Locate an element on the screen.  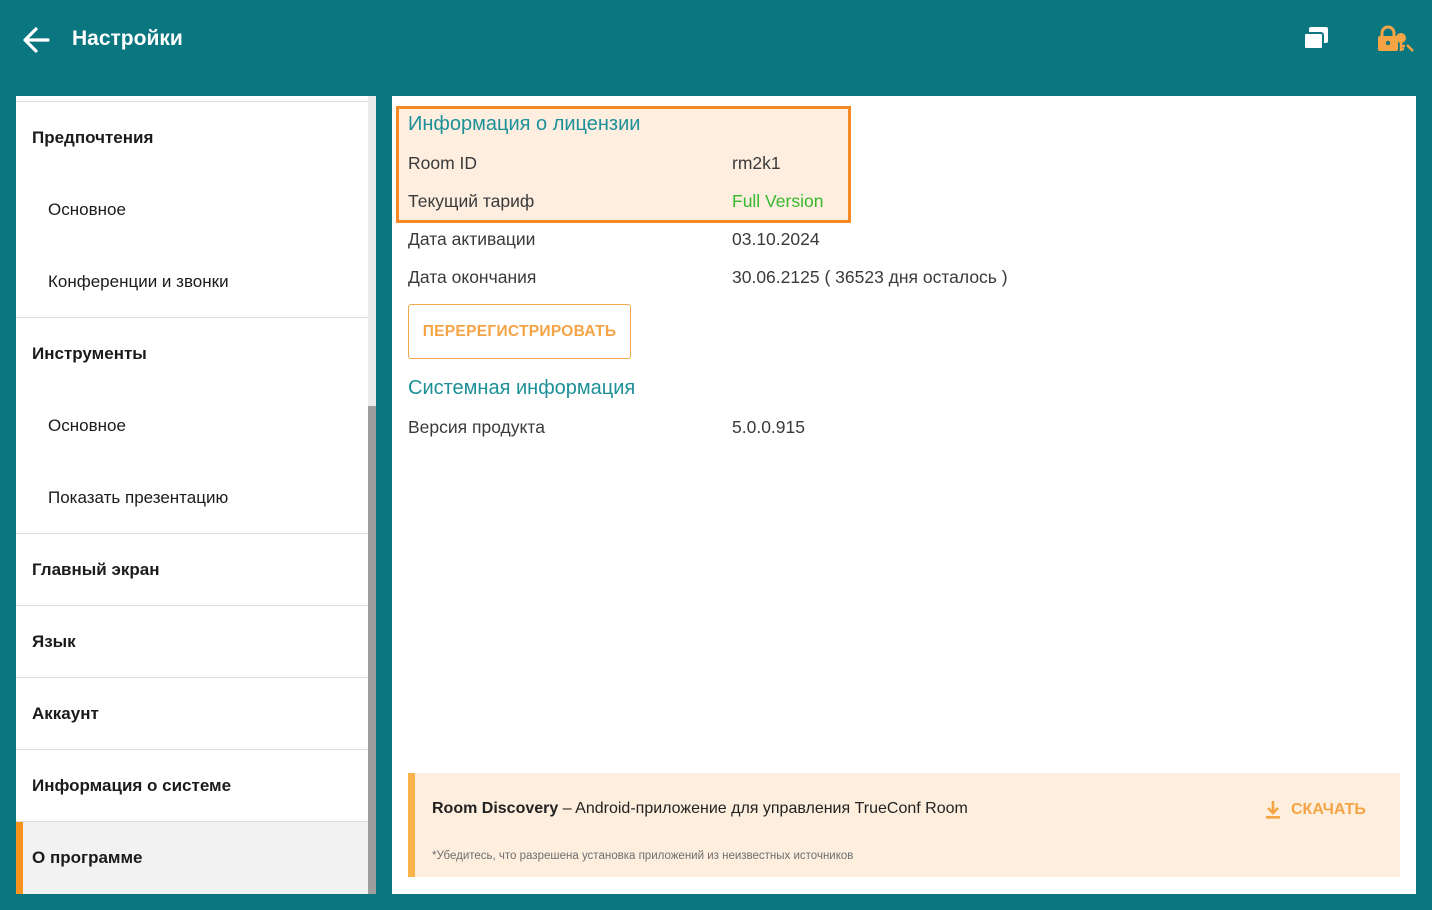
page-title: Настройки is located at coordinates (127, 38).